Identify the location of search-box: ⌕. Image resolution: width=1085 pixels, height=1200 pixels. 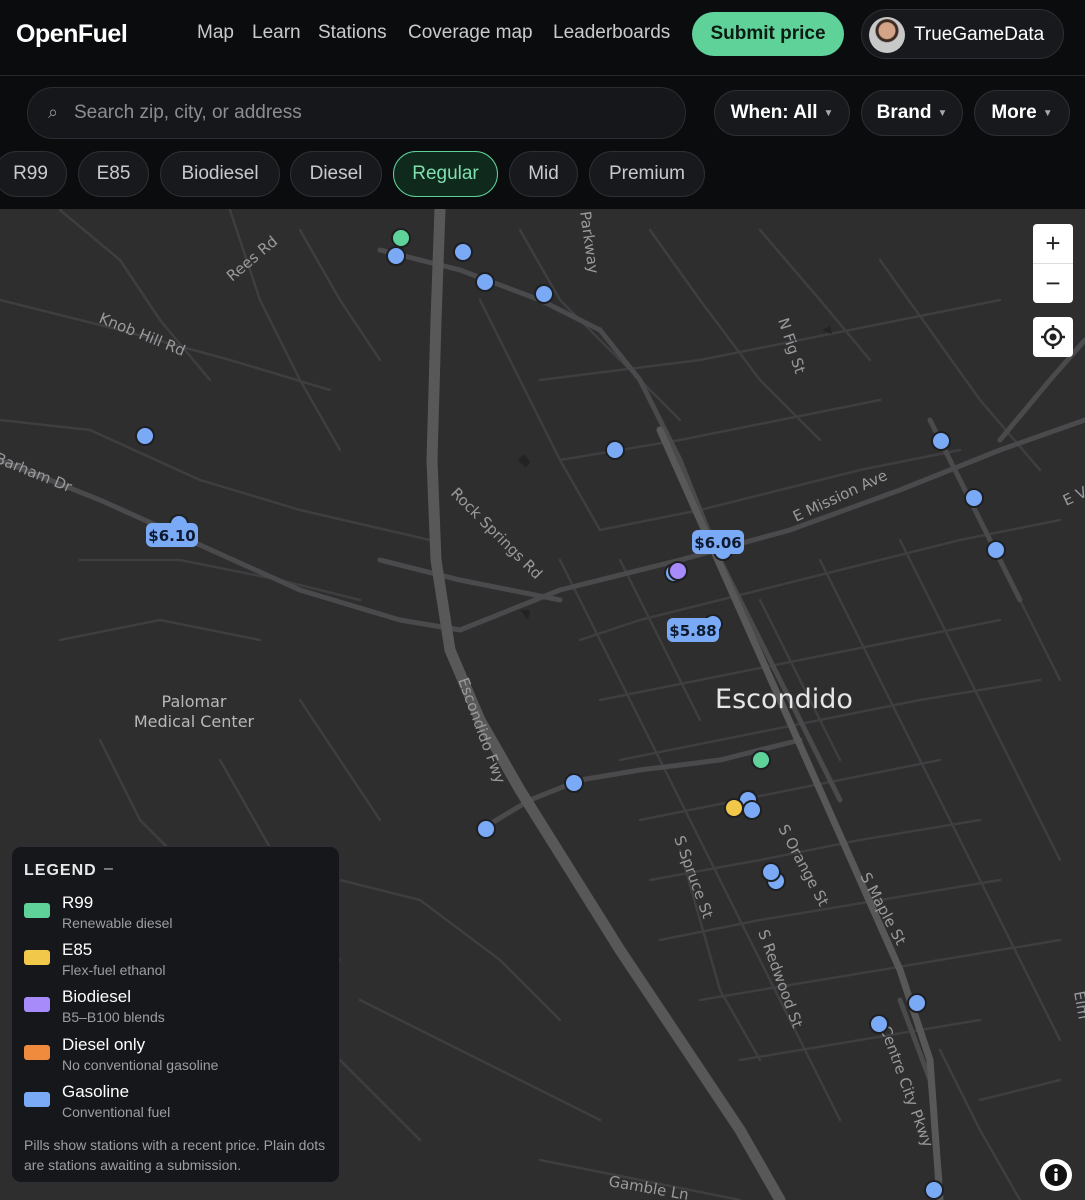
(356, 113).